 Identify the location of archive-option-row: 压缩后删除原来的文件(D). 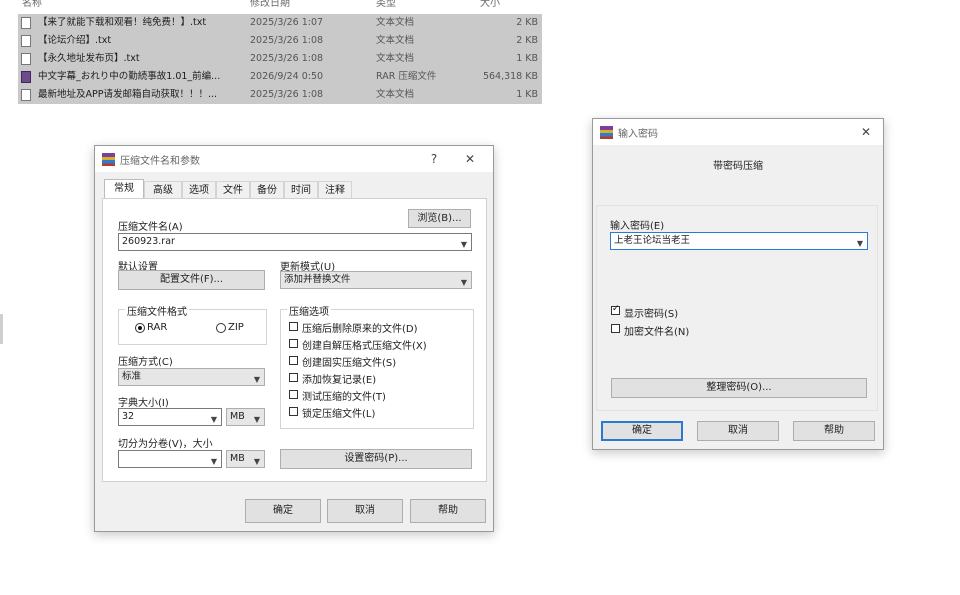
(379, 327).